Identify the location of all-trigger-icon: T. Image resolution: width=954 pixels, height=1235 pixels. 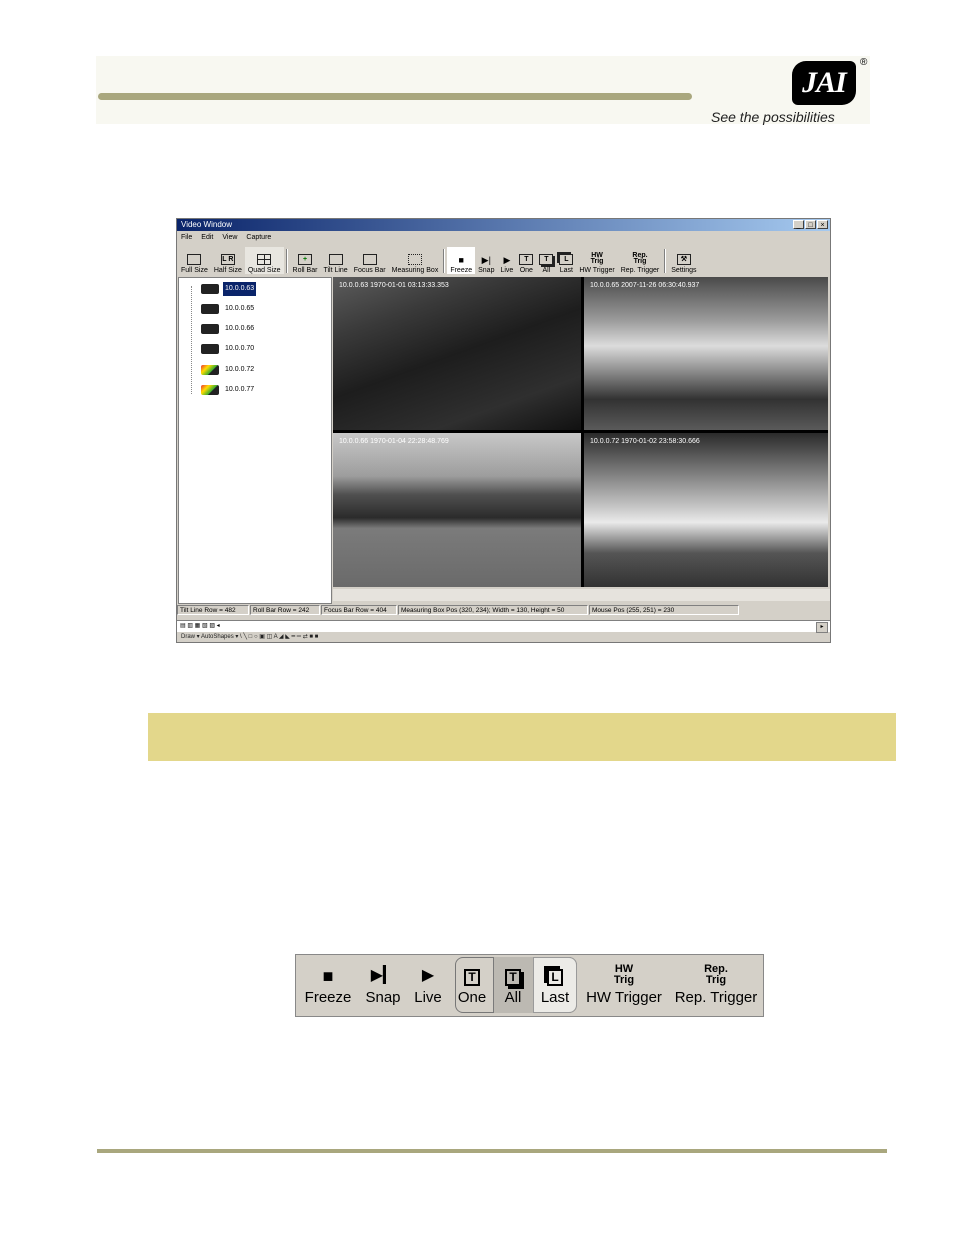
(546, 259).